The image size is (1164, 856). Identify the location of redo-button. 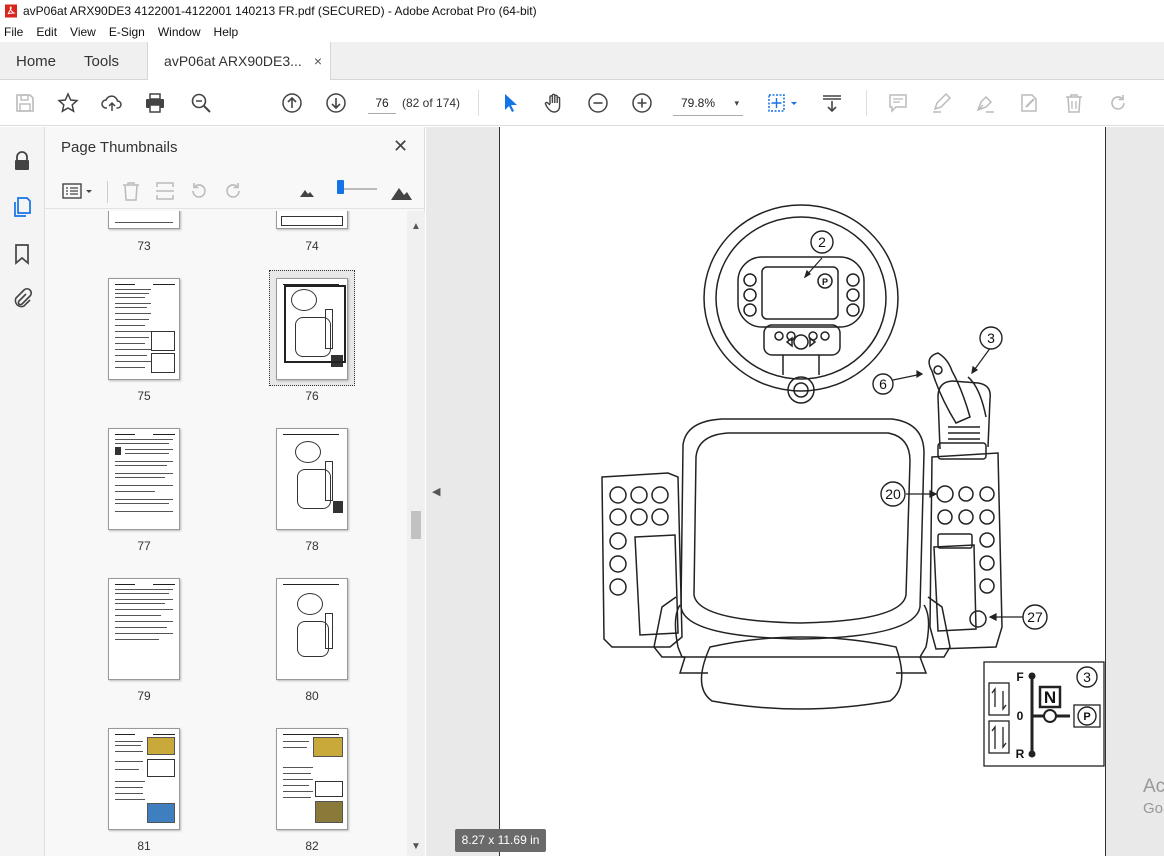
(1118, 103).